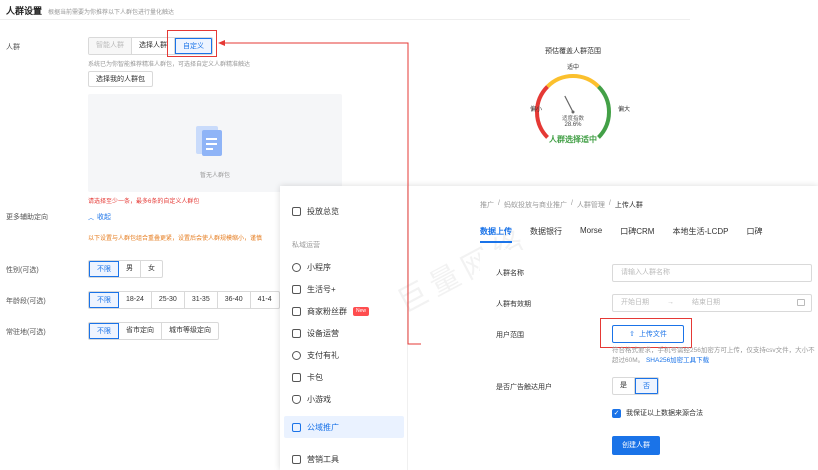 The width and height of the screenshot is (818, 470). I want to click on breadcrumb: 推广 / 蚂蚁投放与商业推广 / 人群管理 / 上传人群, so click(561, 205).